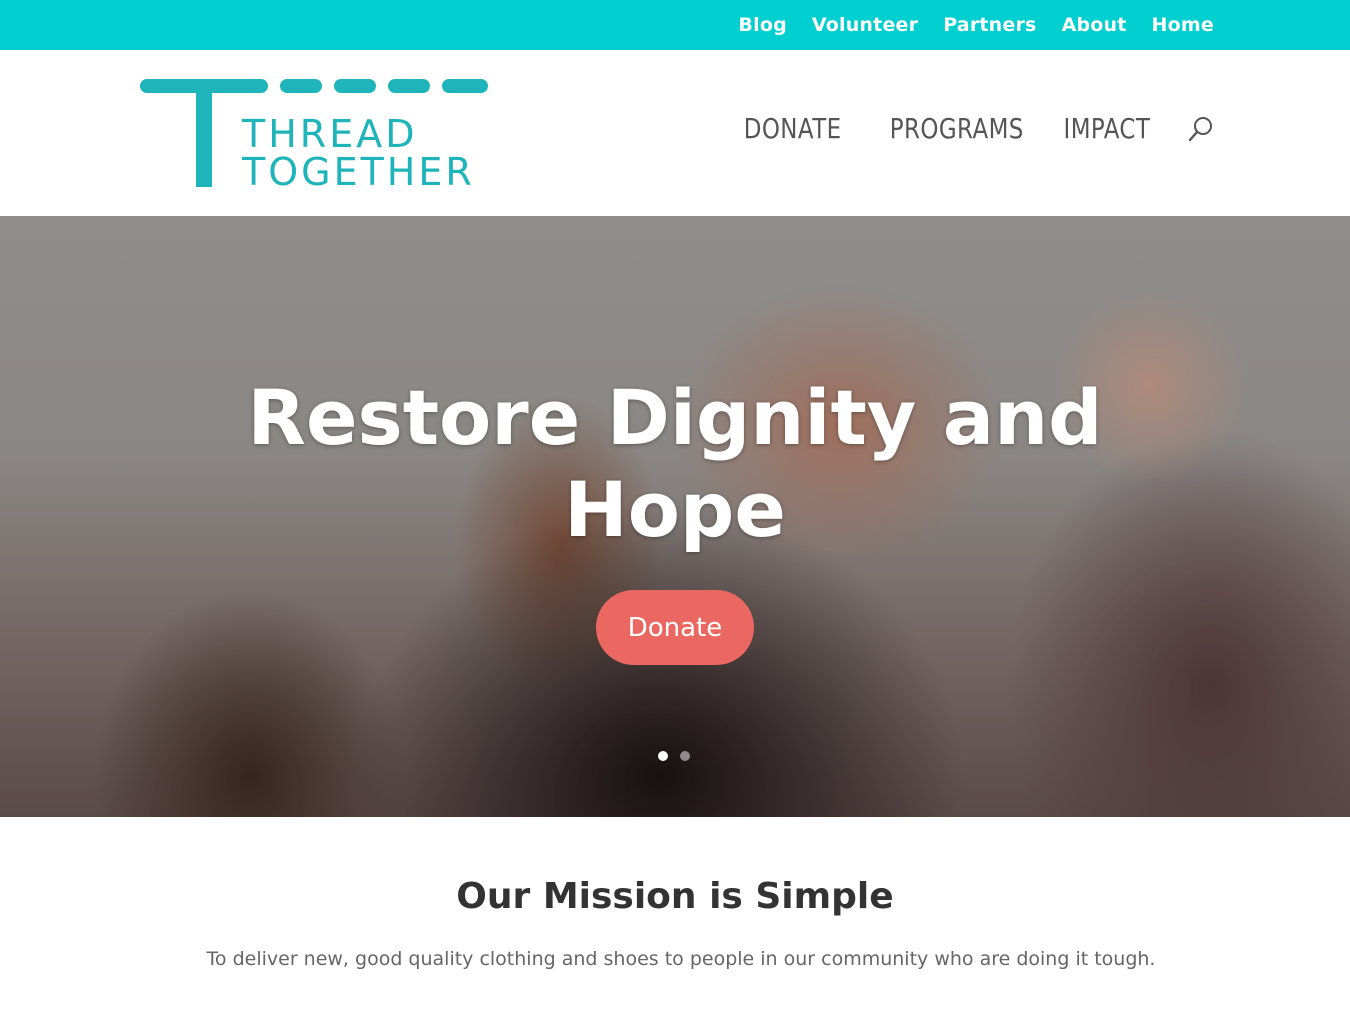  What do you see at coordinates (1094, 25) in the screenshot?
I see `nav-link-about: About` at bounding box center [1094, 25].